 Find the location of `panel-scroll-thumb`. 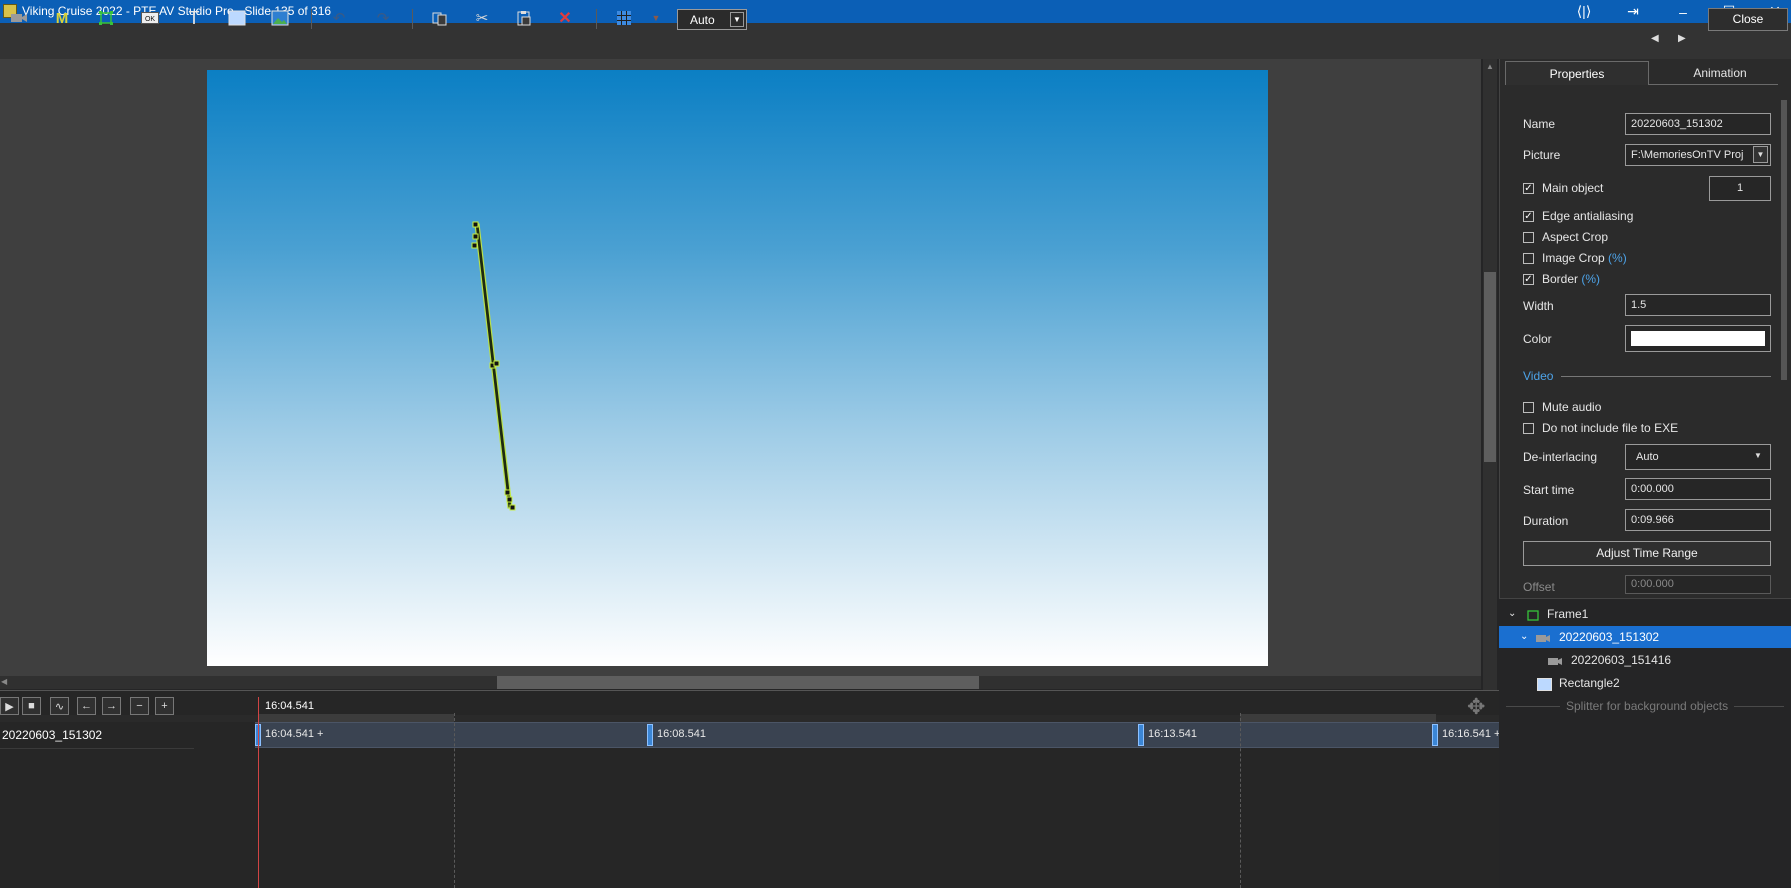

panel-scroll-thumb is located at coordinates (1784, 240).